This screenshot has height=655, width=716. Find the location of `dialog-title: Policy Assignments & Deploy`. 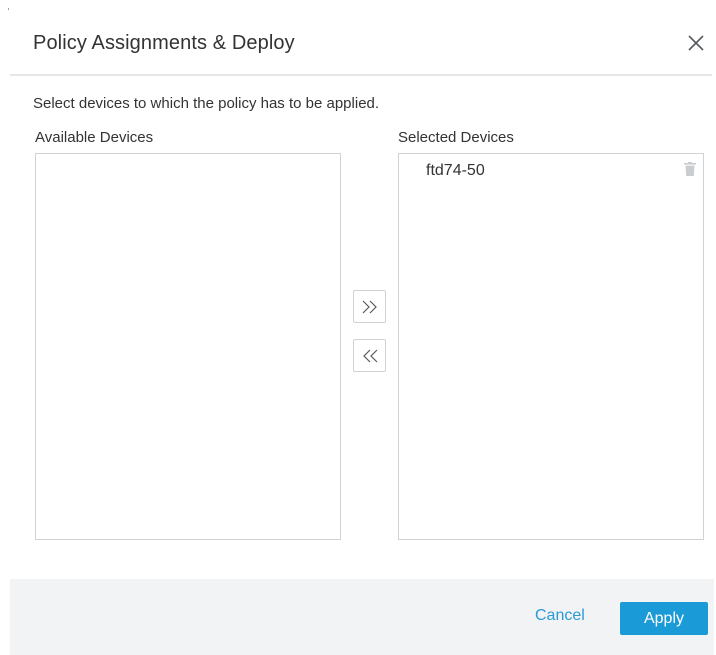

dialog-title: Policy Assignments & Deploy is located at coordinates (164, 43).